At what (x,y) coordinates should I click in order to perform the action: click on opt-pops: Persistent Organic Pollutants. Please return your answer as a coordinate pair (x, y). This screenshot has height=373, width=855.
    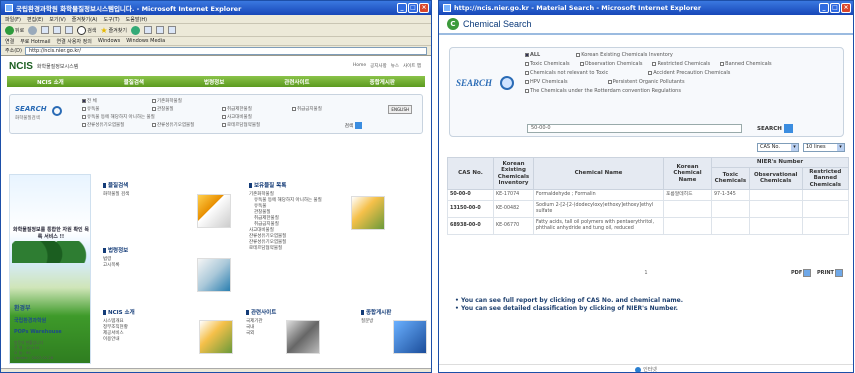
    Looking at the image, I should click on (646, 82).